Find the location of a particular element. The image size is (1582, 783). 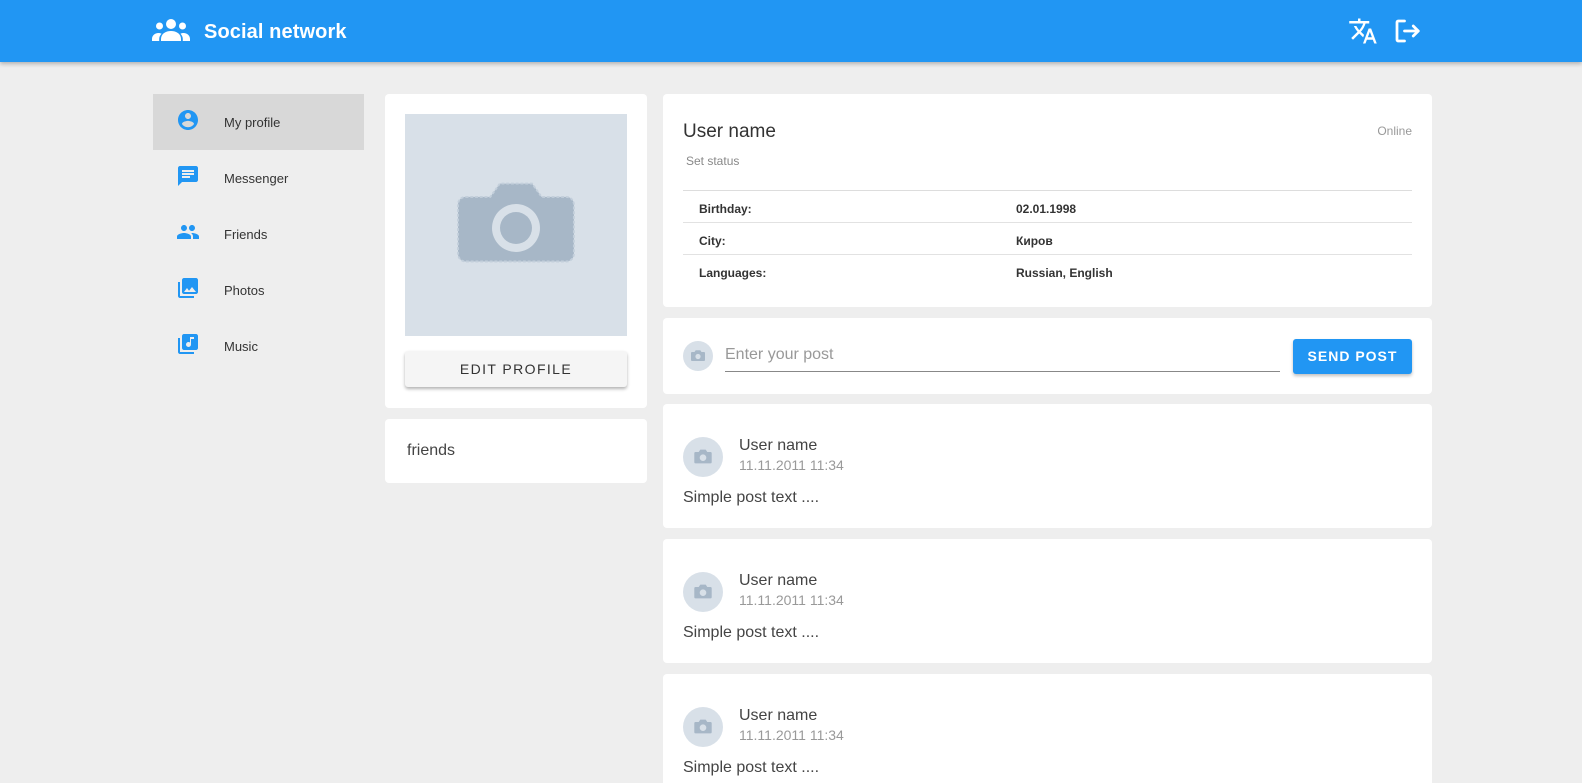

info-value: 02.01.1998 is located at coordinates (1046, 209).